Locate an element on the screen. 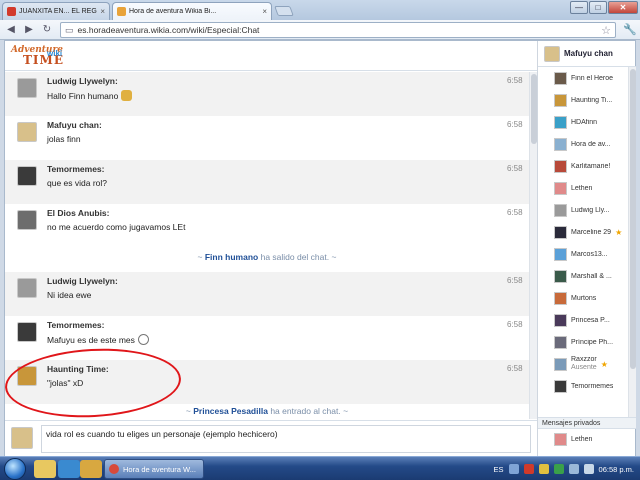  taskbar: Hora de aventura W... ES 06:58 p.m. is located at coordinates (320, 468).